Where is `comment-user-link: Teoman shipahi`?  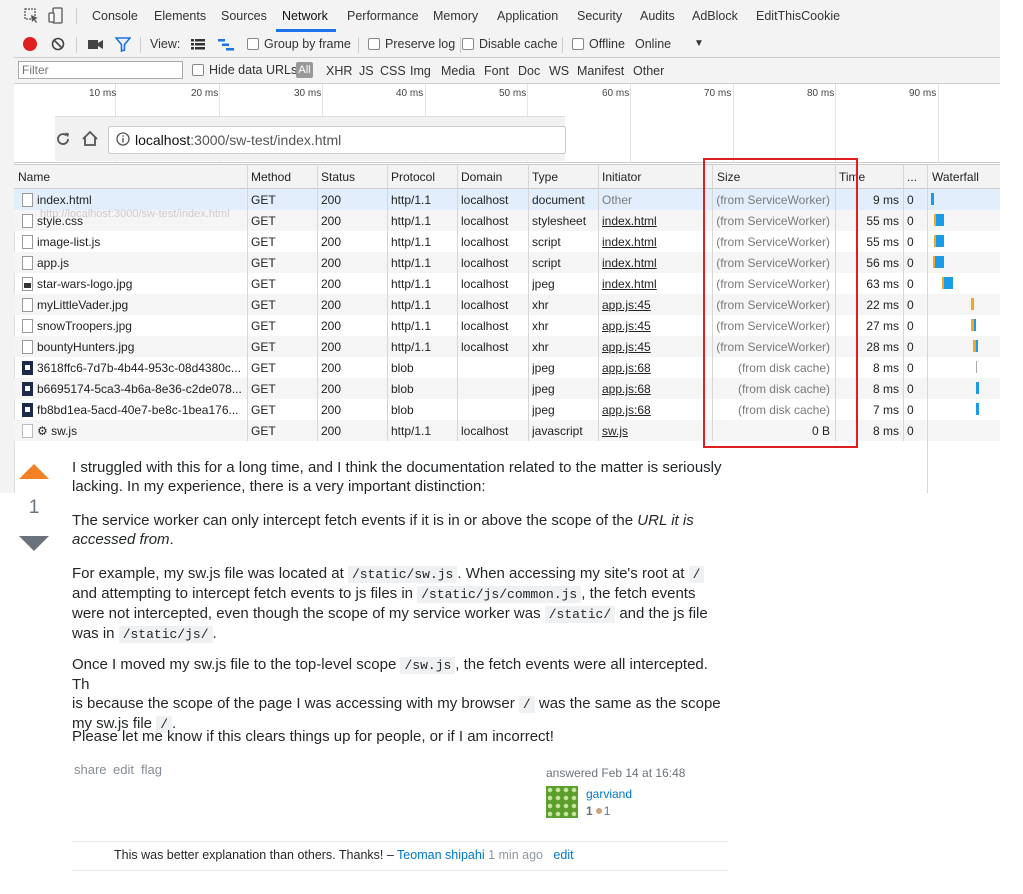 comment-user-link: Teoman shipahi is located at coordinates (441, 855).